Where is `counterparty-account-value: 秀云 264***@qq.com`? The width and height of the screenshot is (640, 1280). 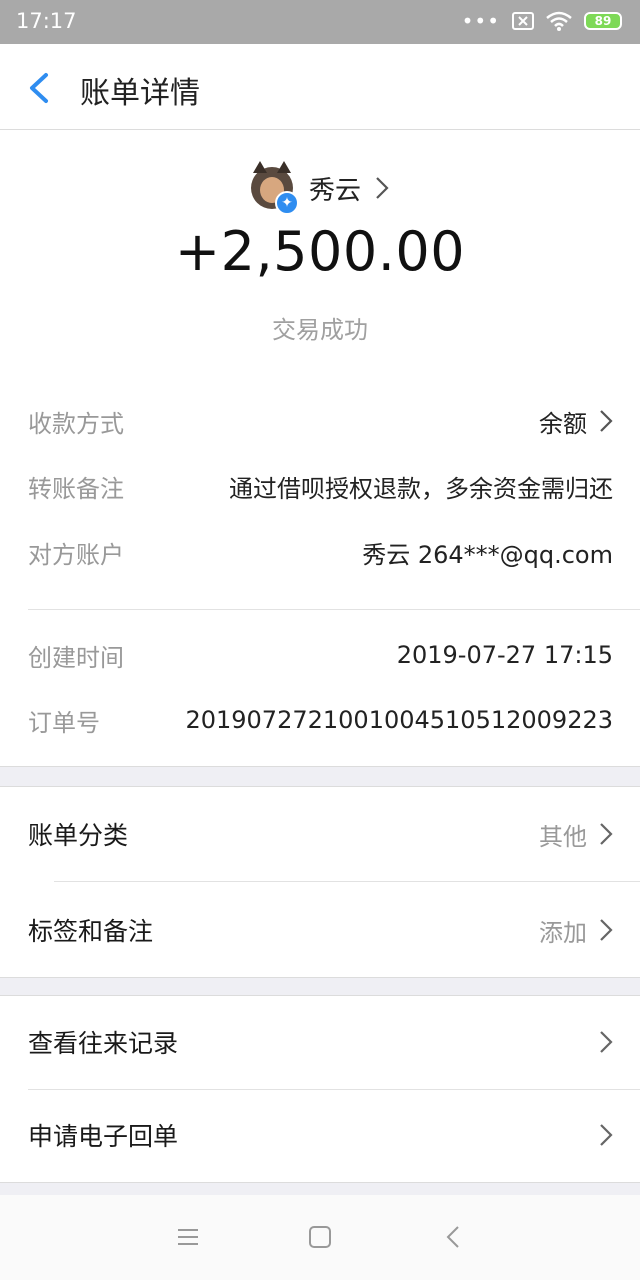
counterparty-account-value: 秀云 264***@qq.com is located at coordinates (487, 554).